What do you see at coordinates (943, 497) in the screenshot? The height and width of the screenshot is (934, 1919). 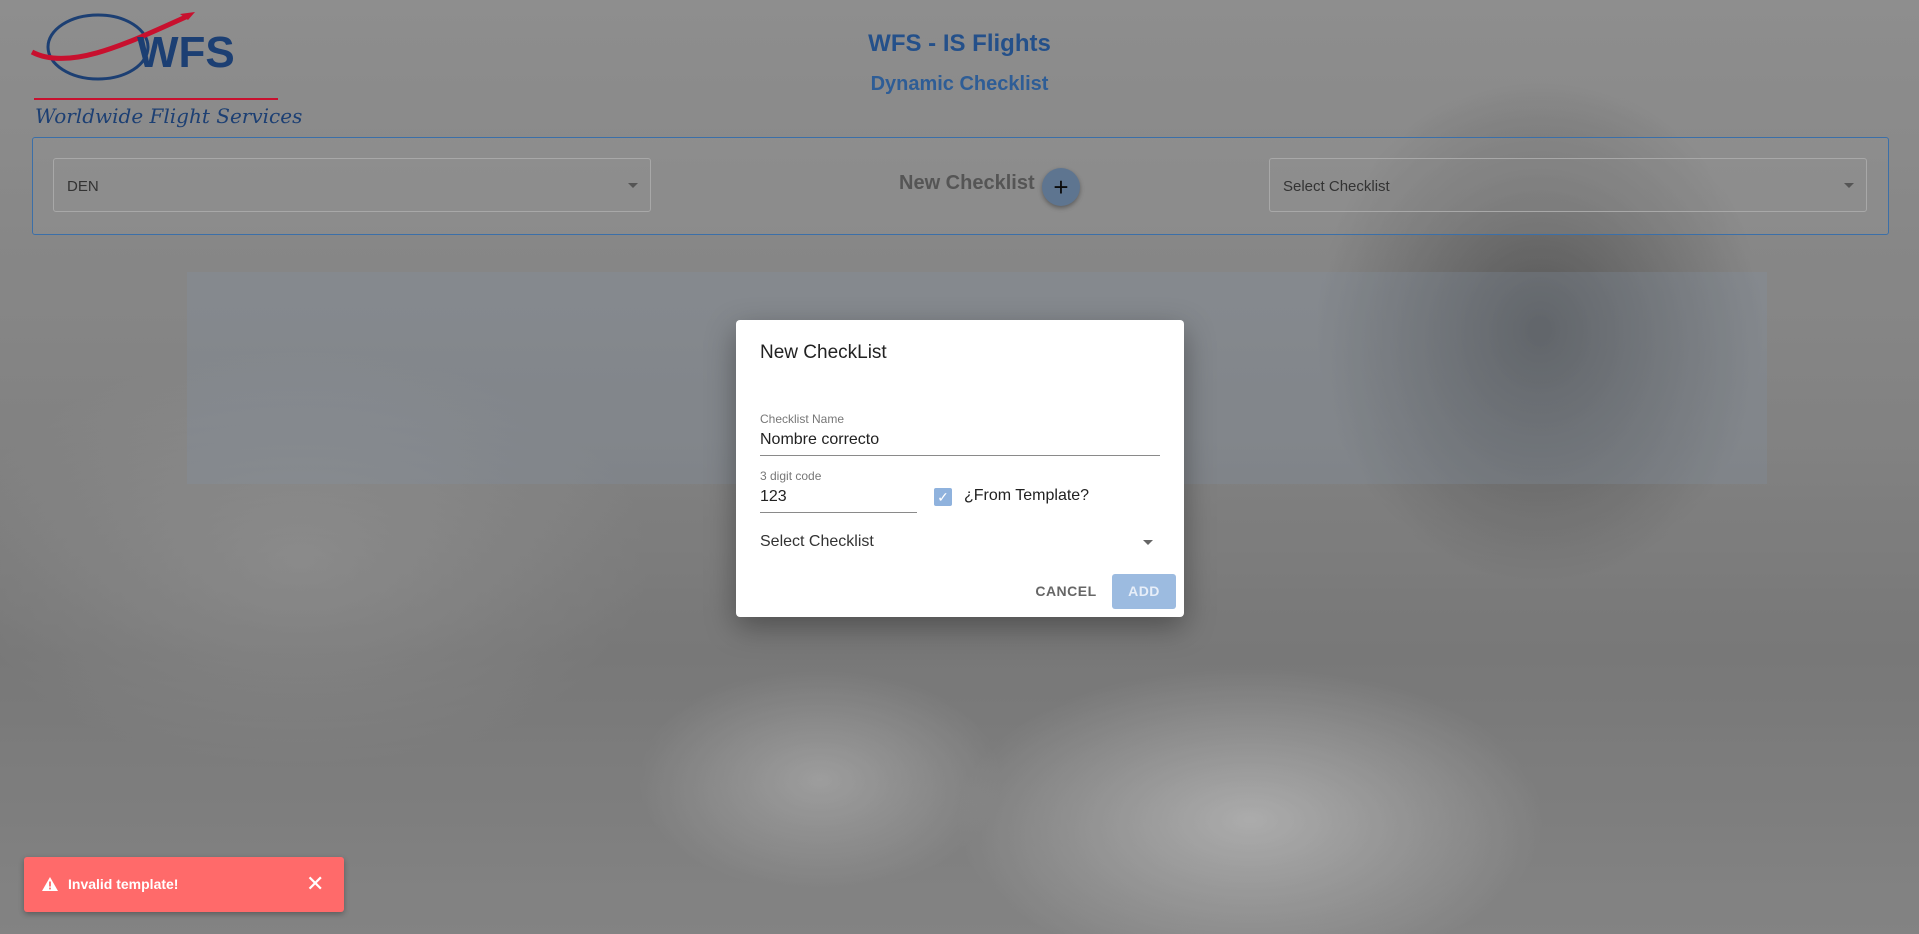 I see `from-template-checkbox: ✓` at bounding box center [943, 497].